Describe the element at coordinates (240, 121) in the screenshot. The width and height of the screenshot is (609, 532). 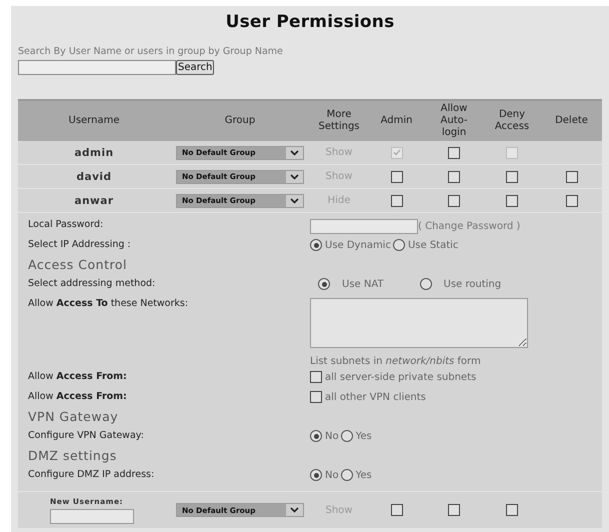
I see `column-header: Group` at that location.